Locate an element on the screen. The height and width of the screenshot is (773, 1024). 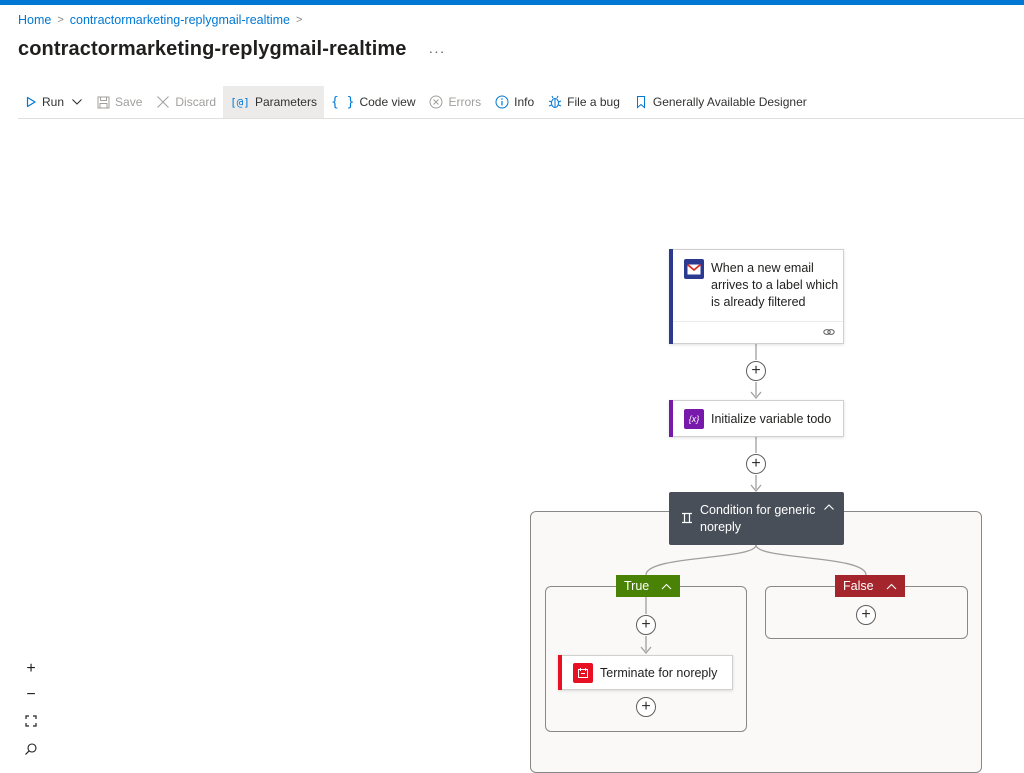
code-view-button: { } Code view is located at coordinates (373, 102).